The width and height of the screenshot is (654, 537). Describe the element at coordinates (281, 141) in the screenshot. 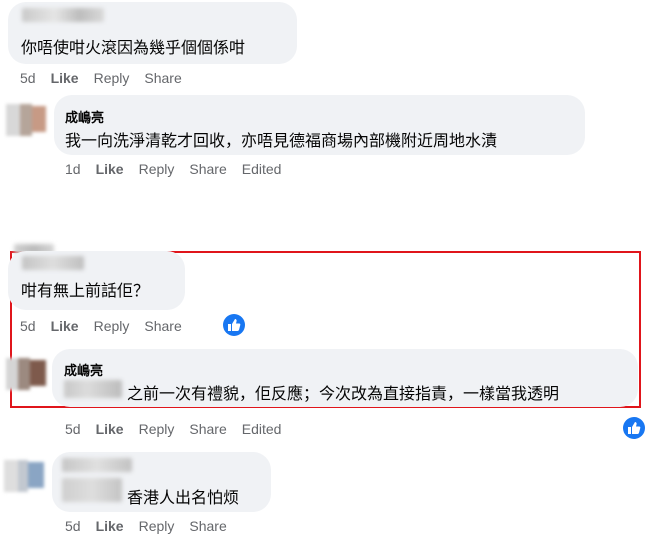

I see `comment-text: 我一向洗淨清乾才回收，亦唔見德福商場內部機附近周地水漬` at that location.